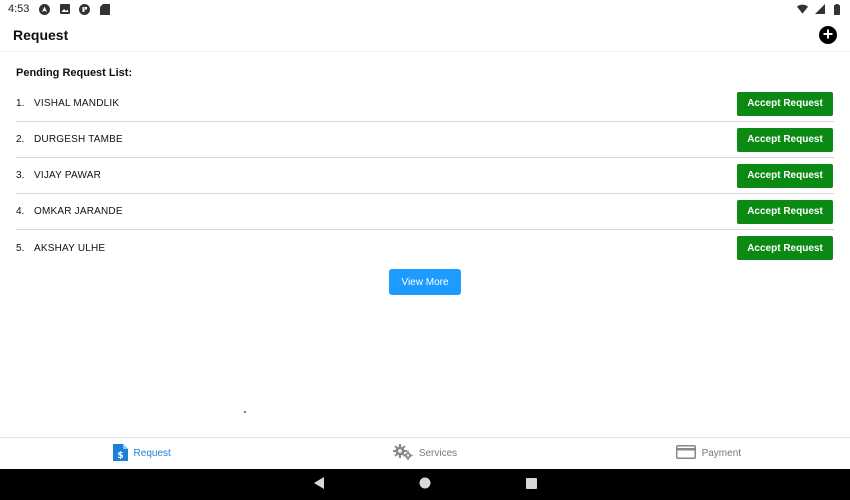 The height and width of the screenshot is (500, 850). What do you see at coordinates (425, 212) in the screenshot?
I see `list-item: 4. OMKAR JARANDE Accept Request` at bounding box center [425, 212].